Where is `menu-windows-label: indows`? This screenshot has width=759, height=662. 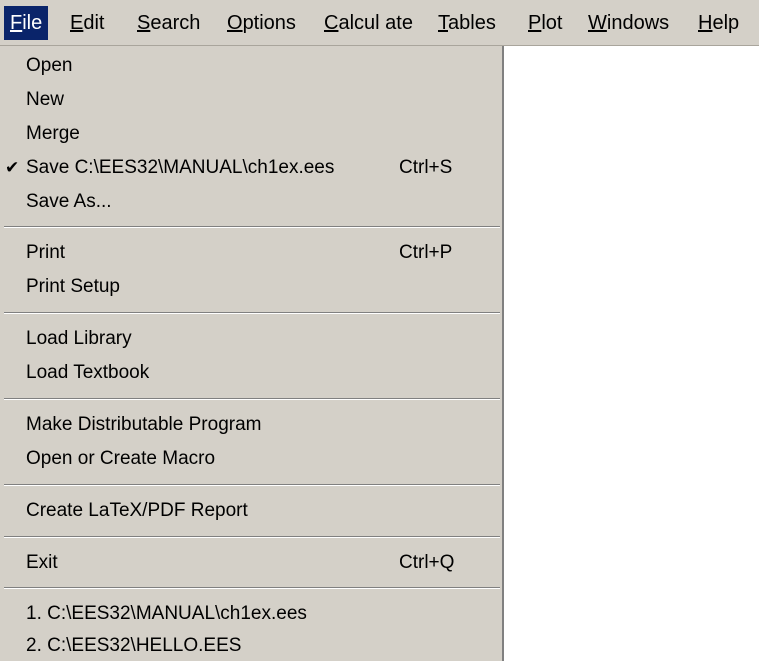
menu-windows-label: indows is located at coordinates (638, 23).